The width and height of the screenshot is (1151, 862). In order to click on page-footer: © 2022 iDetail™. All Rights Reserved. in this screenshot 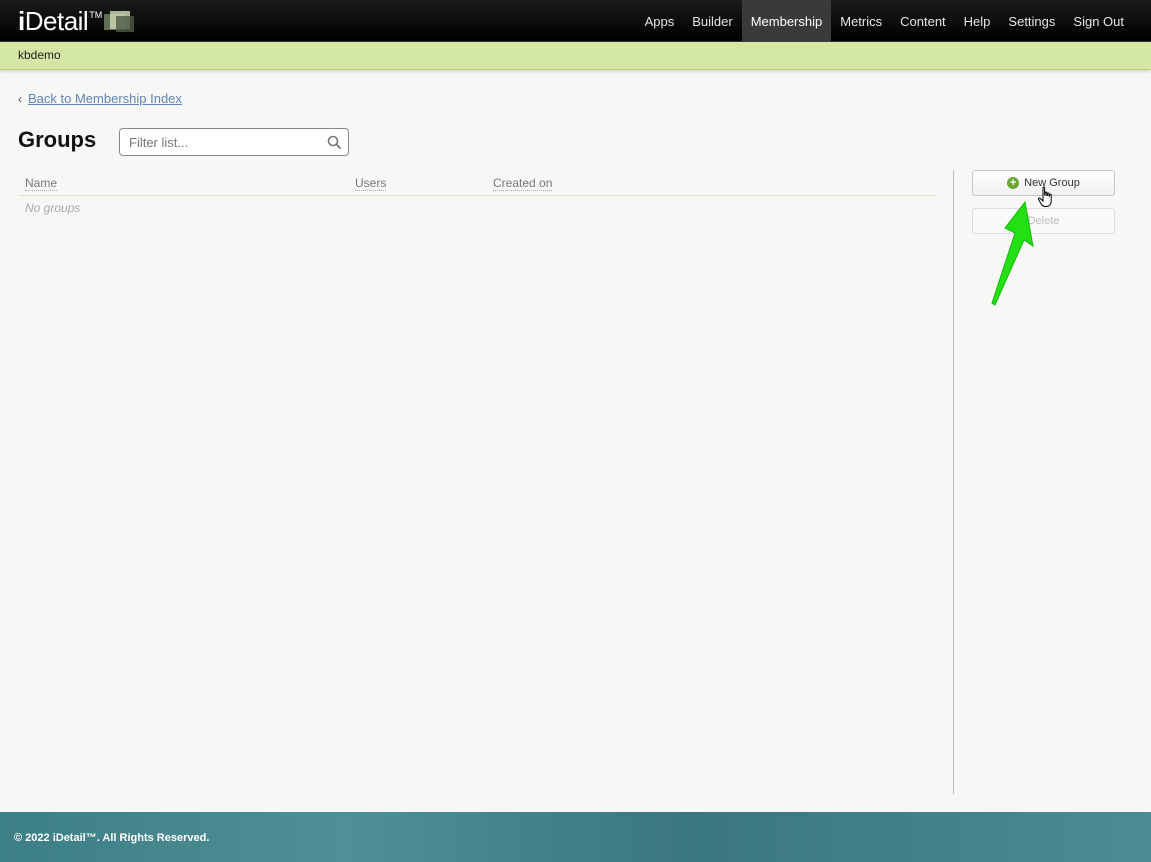, I will do `click(575, 837)`.